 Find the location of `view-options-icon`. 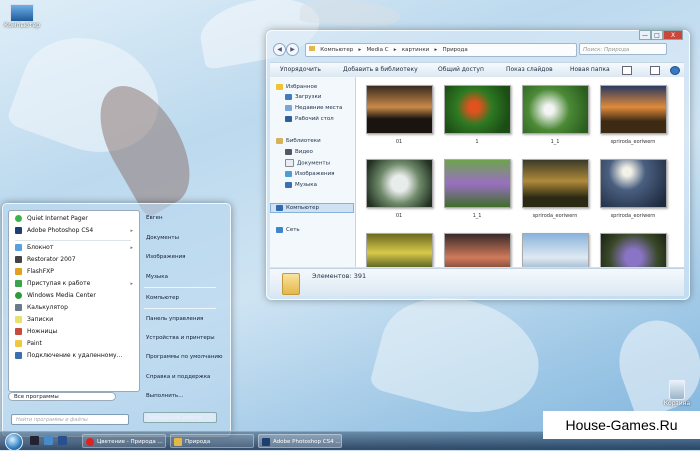

view-options-icon is located at coordinates (627, 70).